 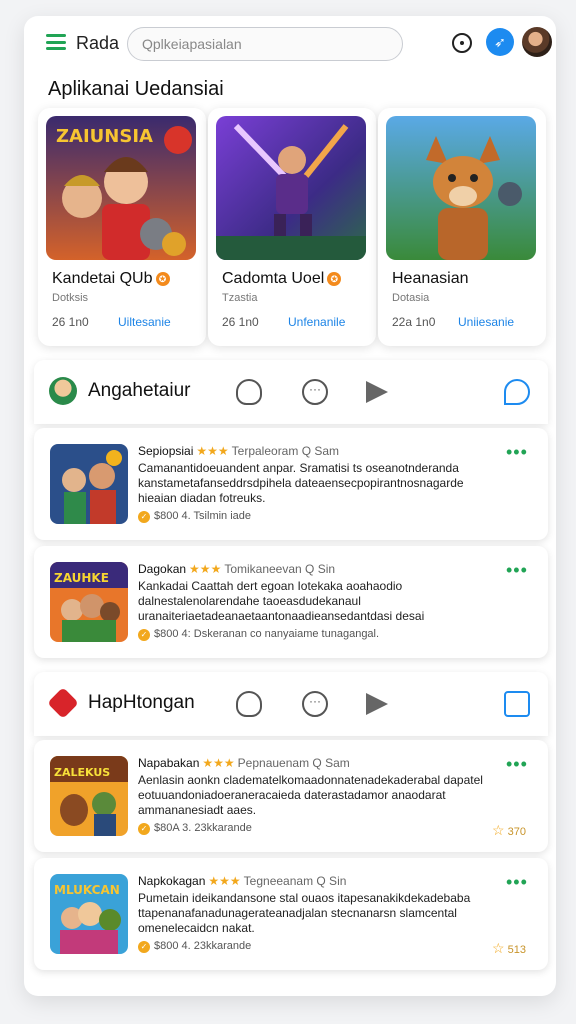 What do you see at coordinates (411, 298) in the screenshot?
I see `featured-subtitle: Dotasia` at bounding box center [411, 298].